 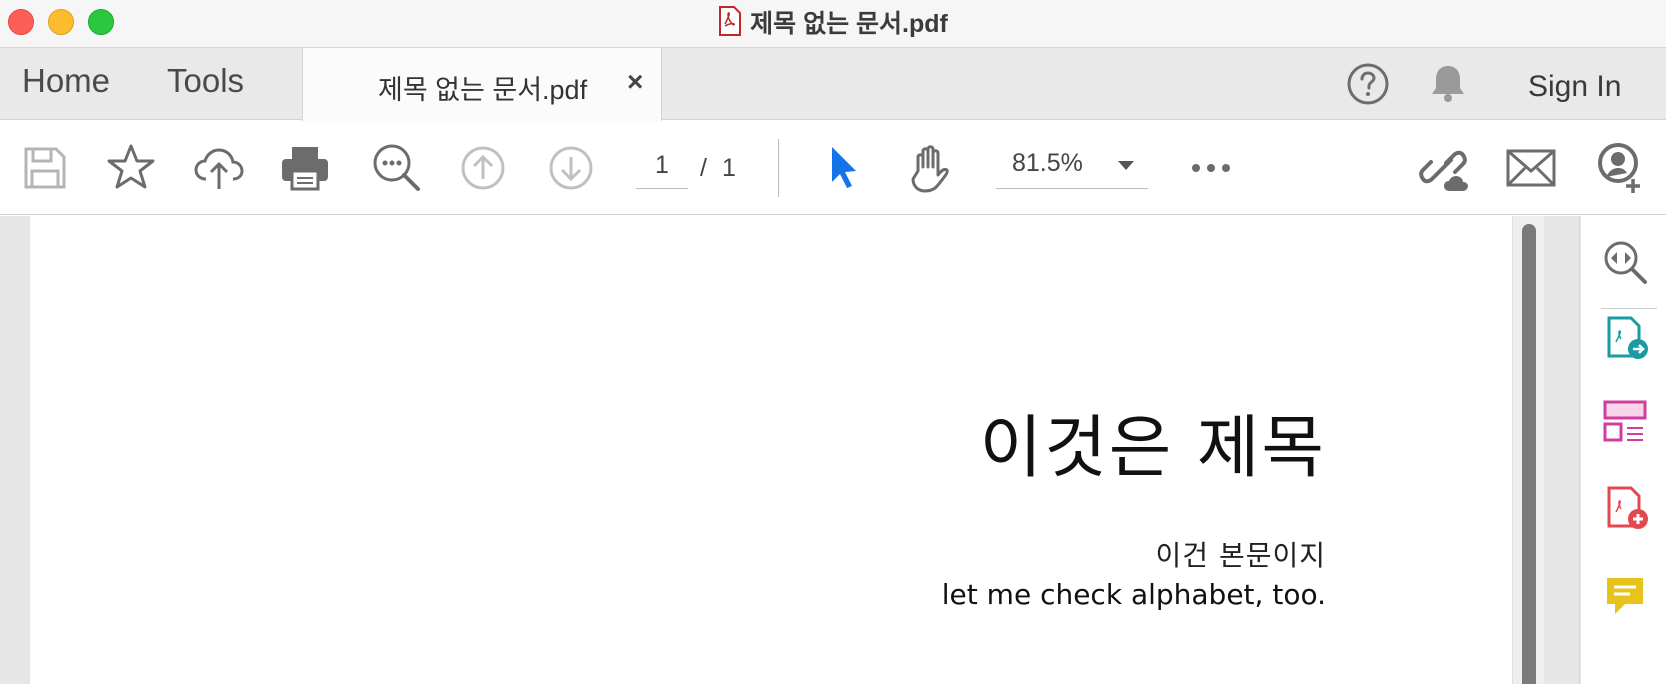 I want to click on window-title-text: 제목 없는 문서.pdf, so click(x=849, y=24).